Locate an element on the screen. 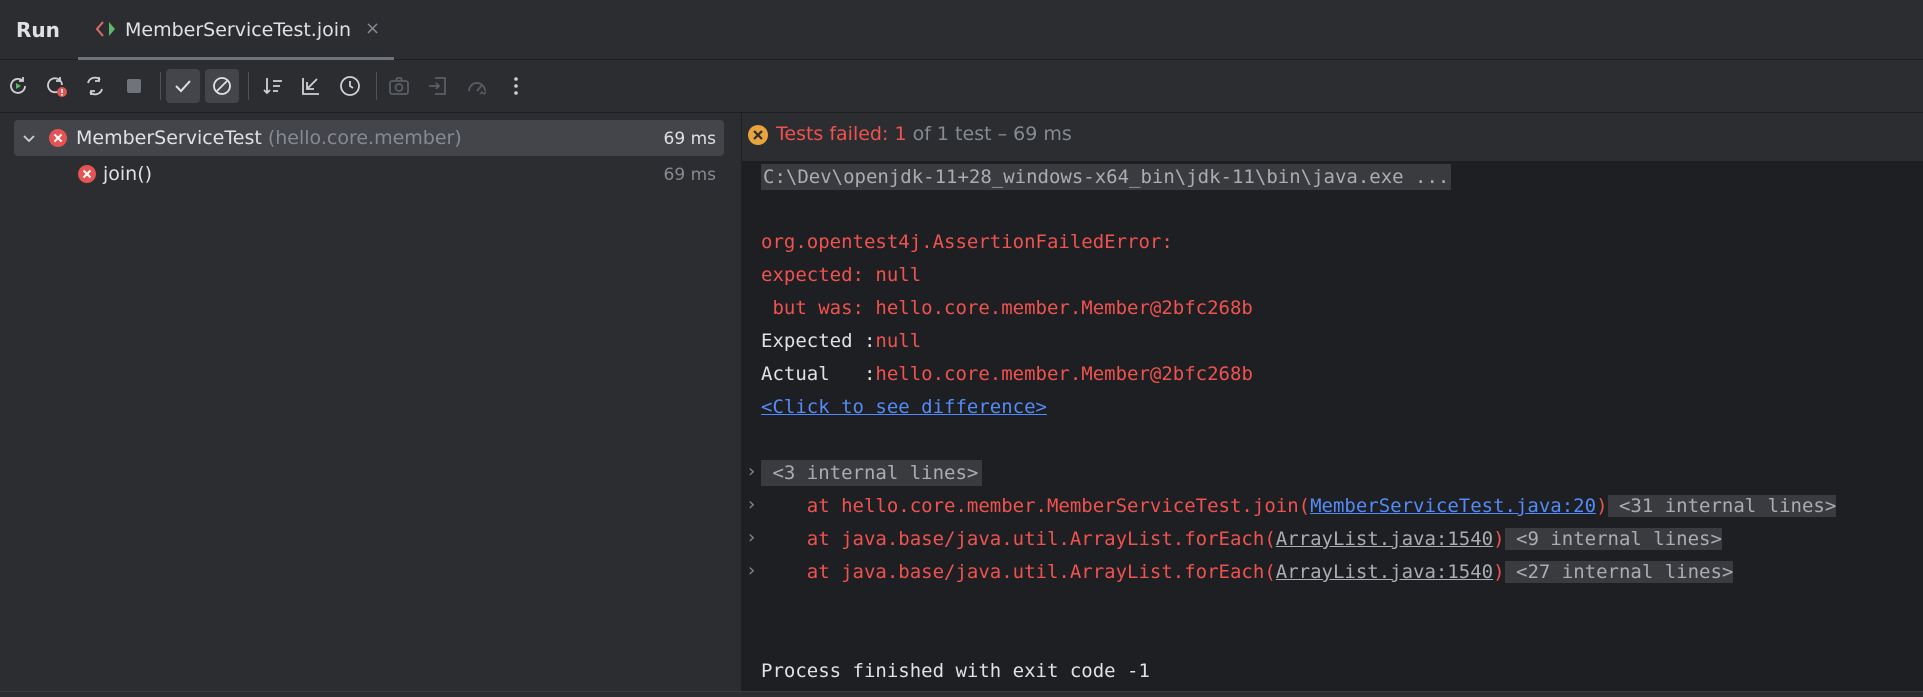 The width and height of the screenshot is (1923, 697). internal-lines-fold: <3 internal lines> is located at coordinates (872, 473).